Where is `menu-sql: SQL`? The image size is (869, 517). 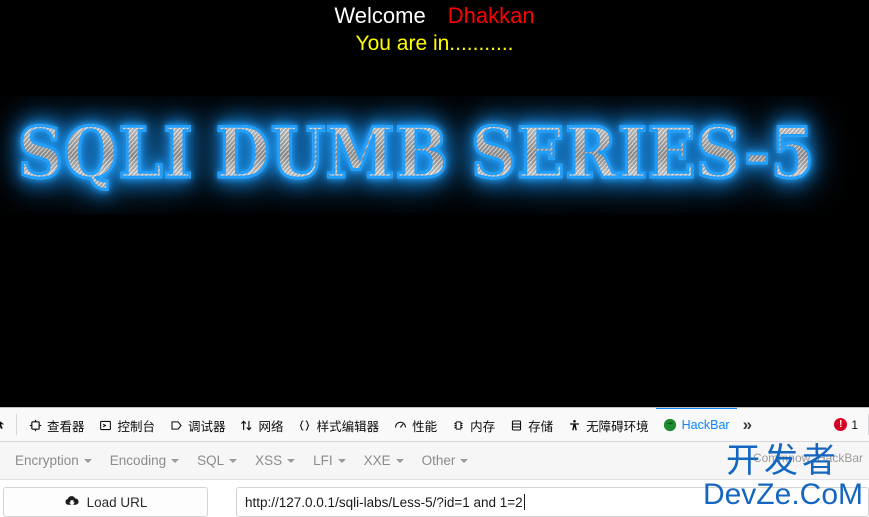
menu-sql: SQL is located at coordinates (217, 460).